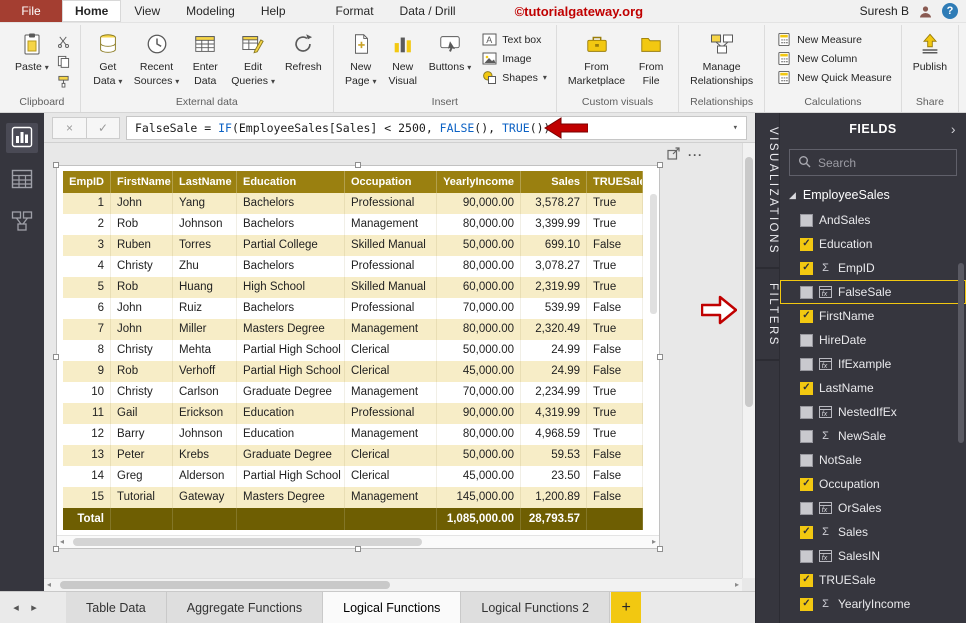 The height and width of the screenshot is (623, 966). Describe the element at coordinates (735, 128) in the screenshot. I see `formula-expand-icon: ▾` at that location.